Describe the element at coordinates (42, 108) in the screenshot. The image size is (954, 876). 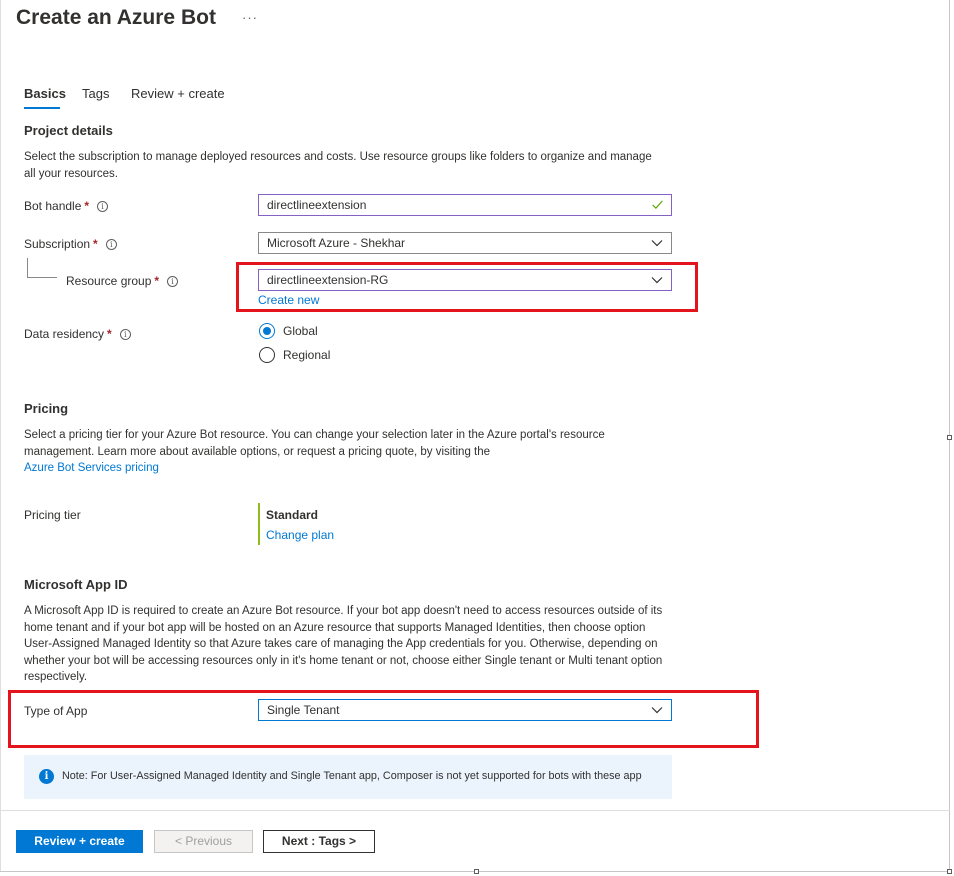
I see `active-tab-indicator` at that location.